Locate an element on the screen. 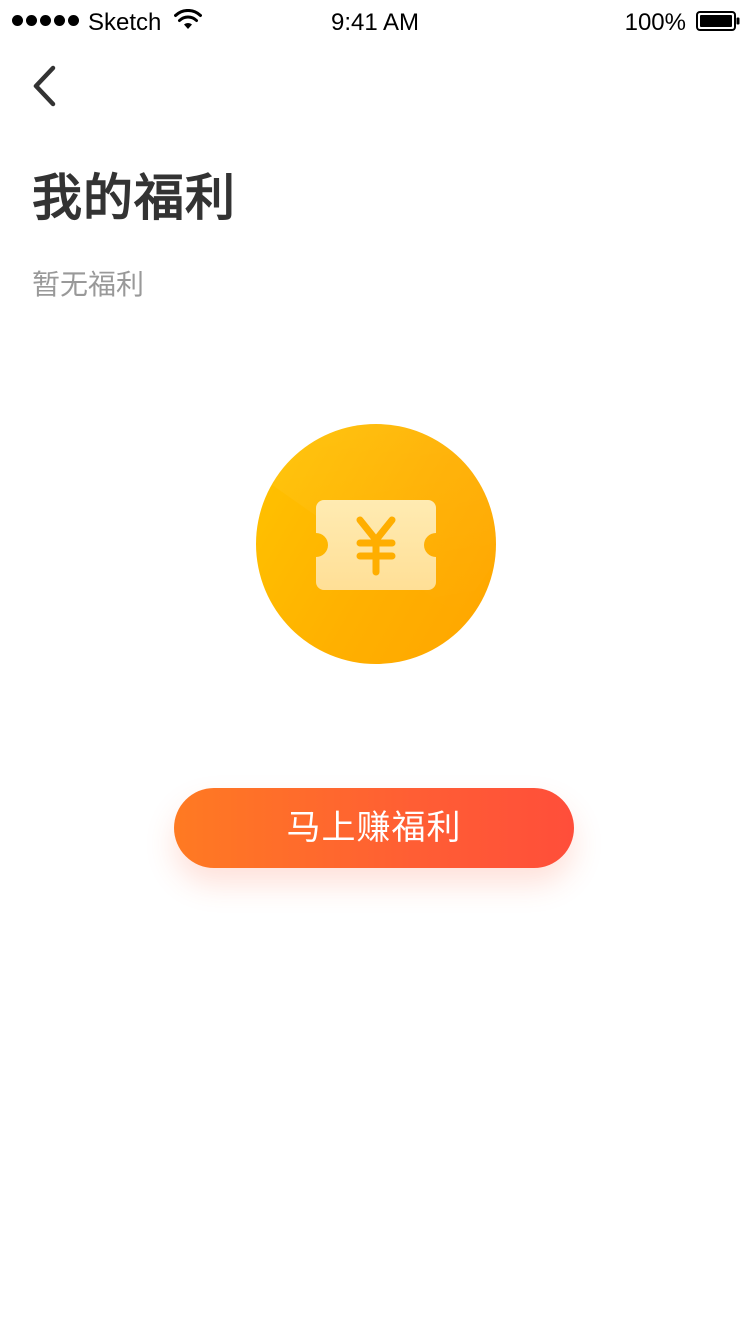  coupon-yen-icon is located at coordinates (376, 545).